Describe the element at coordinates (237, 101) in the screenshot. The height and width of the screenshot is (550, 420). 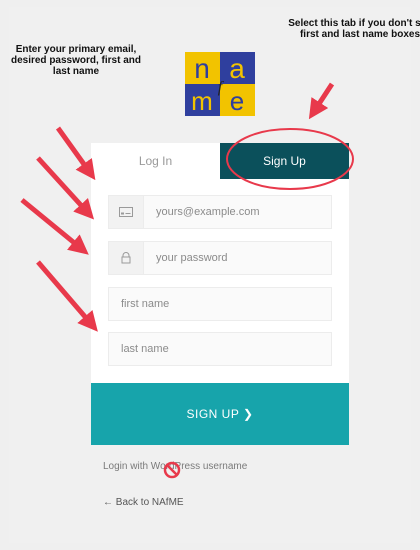
I see `logo-letter-e: e` at that location.